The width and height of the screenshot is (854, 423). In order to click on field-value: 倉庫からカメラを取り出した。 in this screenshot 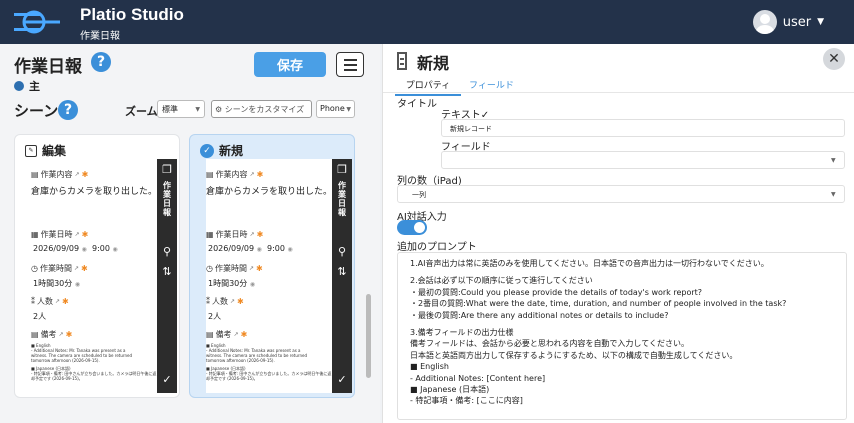, I will do `click(94, 192)`.